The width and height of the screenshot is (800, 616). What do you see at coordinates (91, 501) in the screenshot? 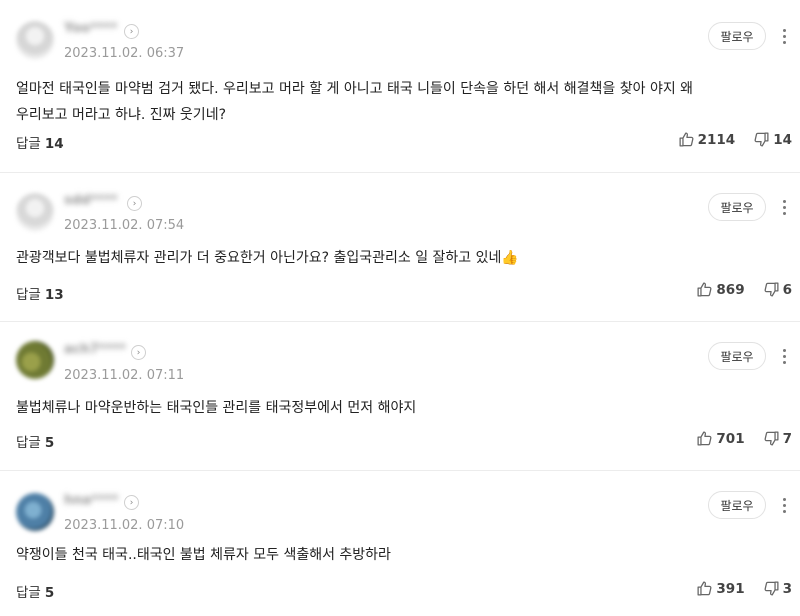
I see `username: hna****` at bounding box center [91, 501].